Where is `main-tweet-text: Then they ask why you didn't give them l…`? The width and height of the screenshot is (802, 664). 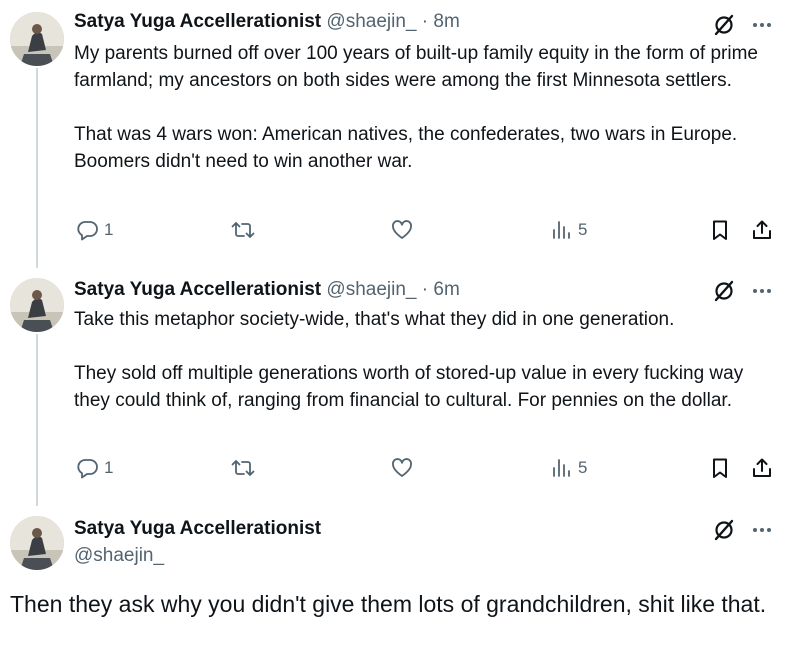 main-tweet-text: Then they ask why you didn't give them l… is located at coordinates (388, 604).